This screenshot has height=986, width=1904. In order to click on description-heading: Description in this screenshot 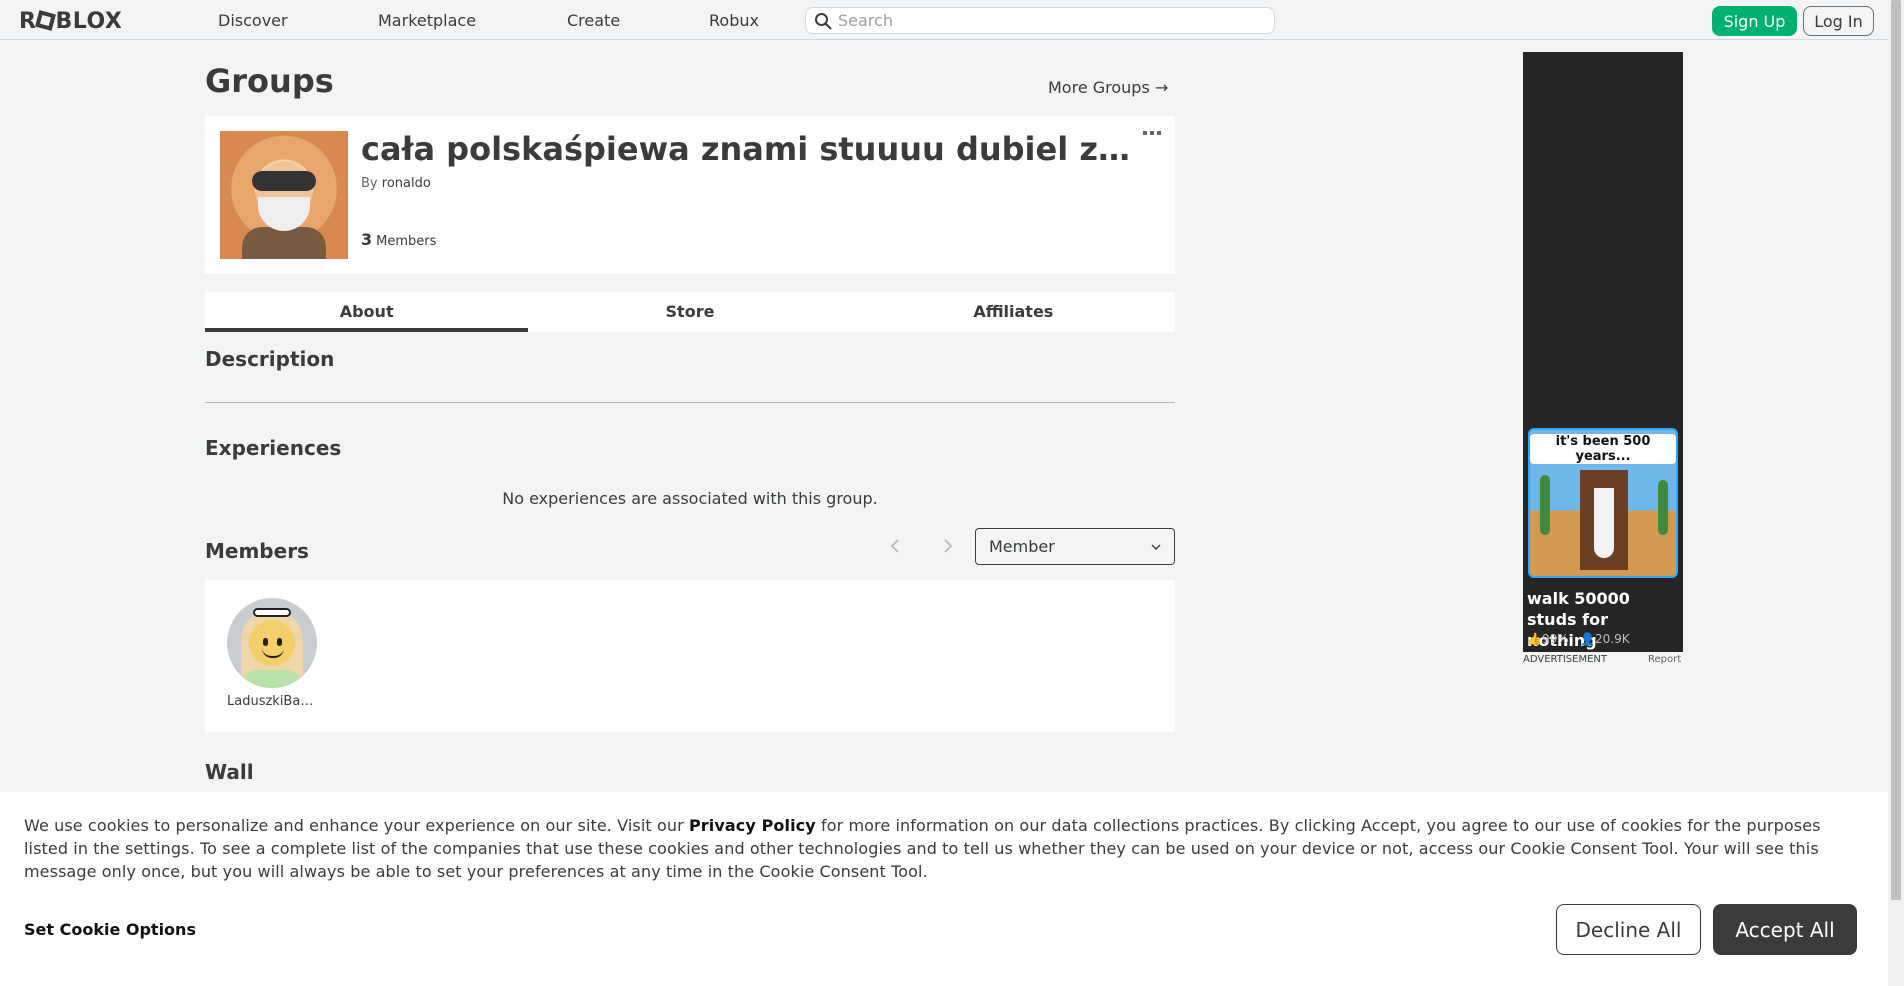, I will do `click(270, 359)`.